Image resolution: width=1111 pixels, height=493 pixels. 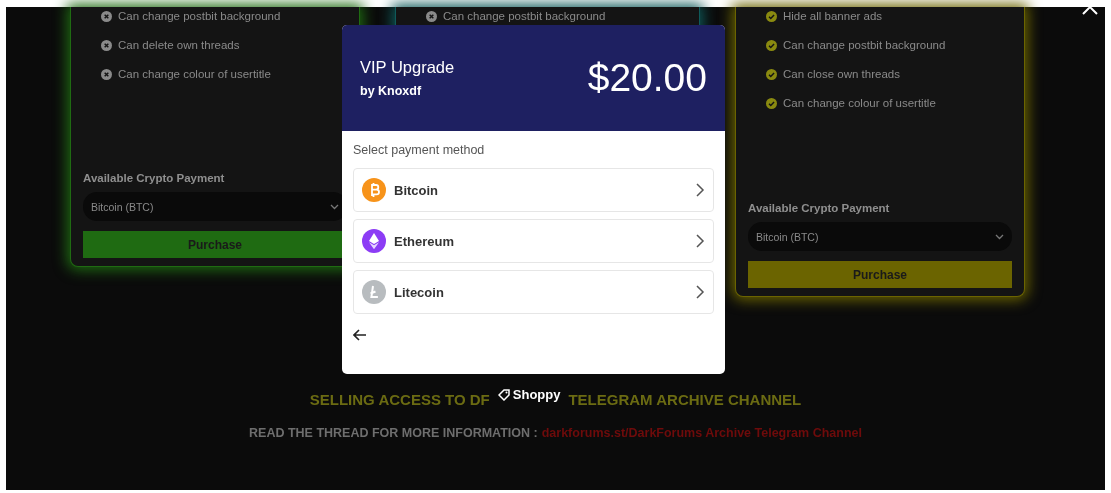 I want to click on price: $20.00, so click(x=647, y=78).